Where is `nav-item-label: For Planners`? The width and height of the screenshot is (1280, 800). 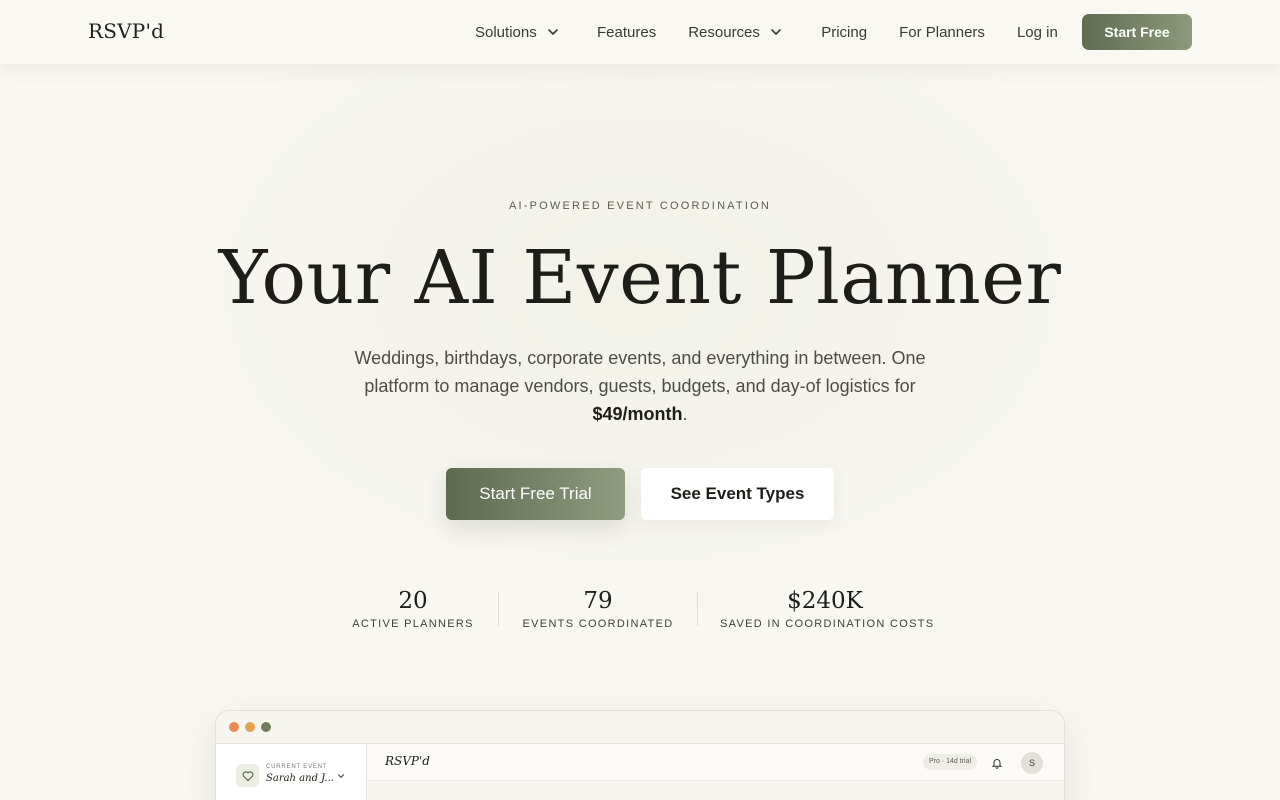 nav-item-label: For Planners is located at coordinates (942, 32).